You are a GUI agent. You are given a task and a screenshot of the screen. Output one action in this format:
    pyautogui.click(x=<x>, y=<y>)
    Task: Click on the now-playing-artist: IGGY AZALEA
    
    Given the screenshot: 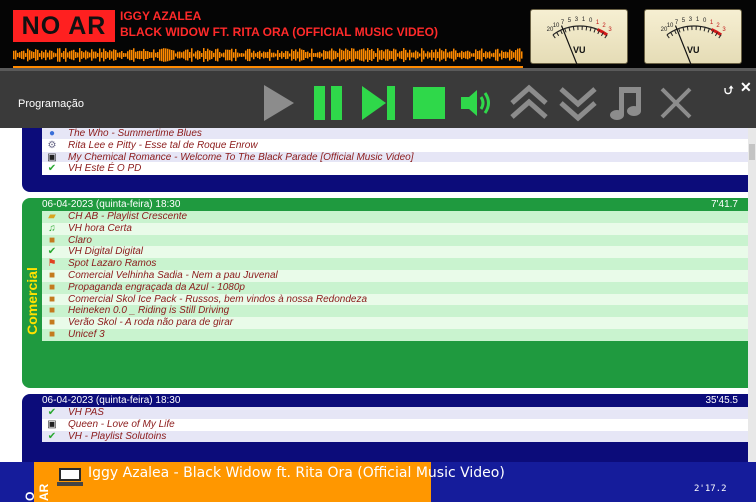 What is the action you would take?
    pyautogui.click(x=161, y=16)
    